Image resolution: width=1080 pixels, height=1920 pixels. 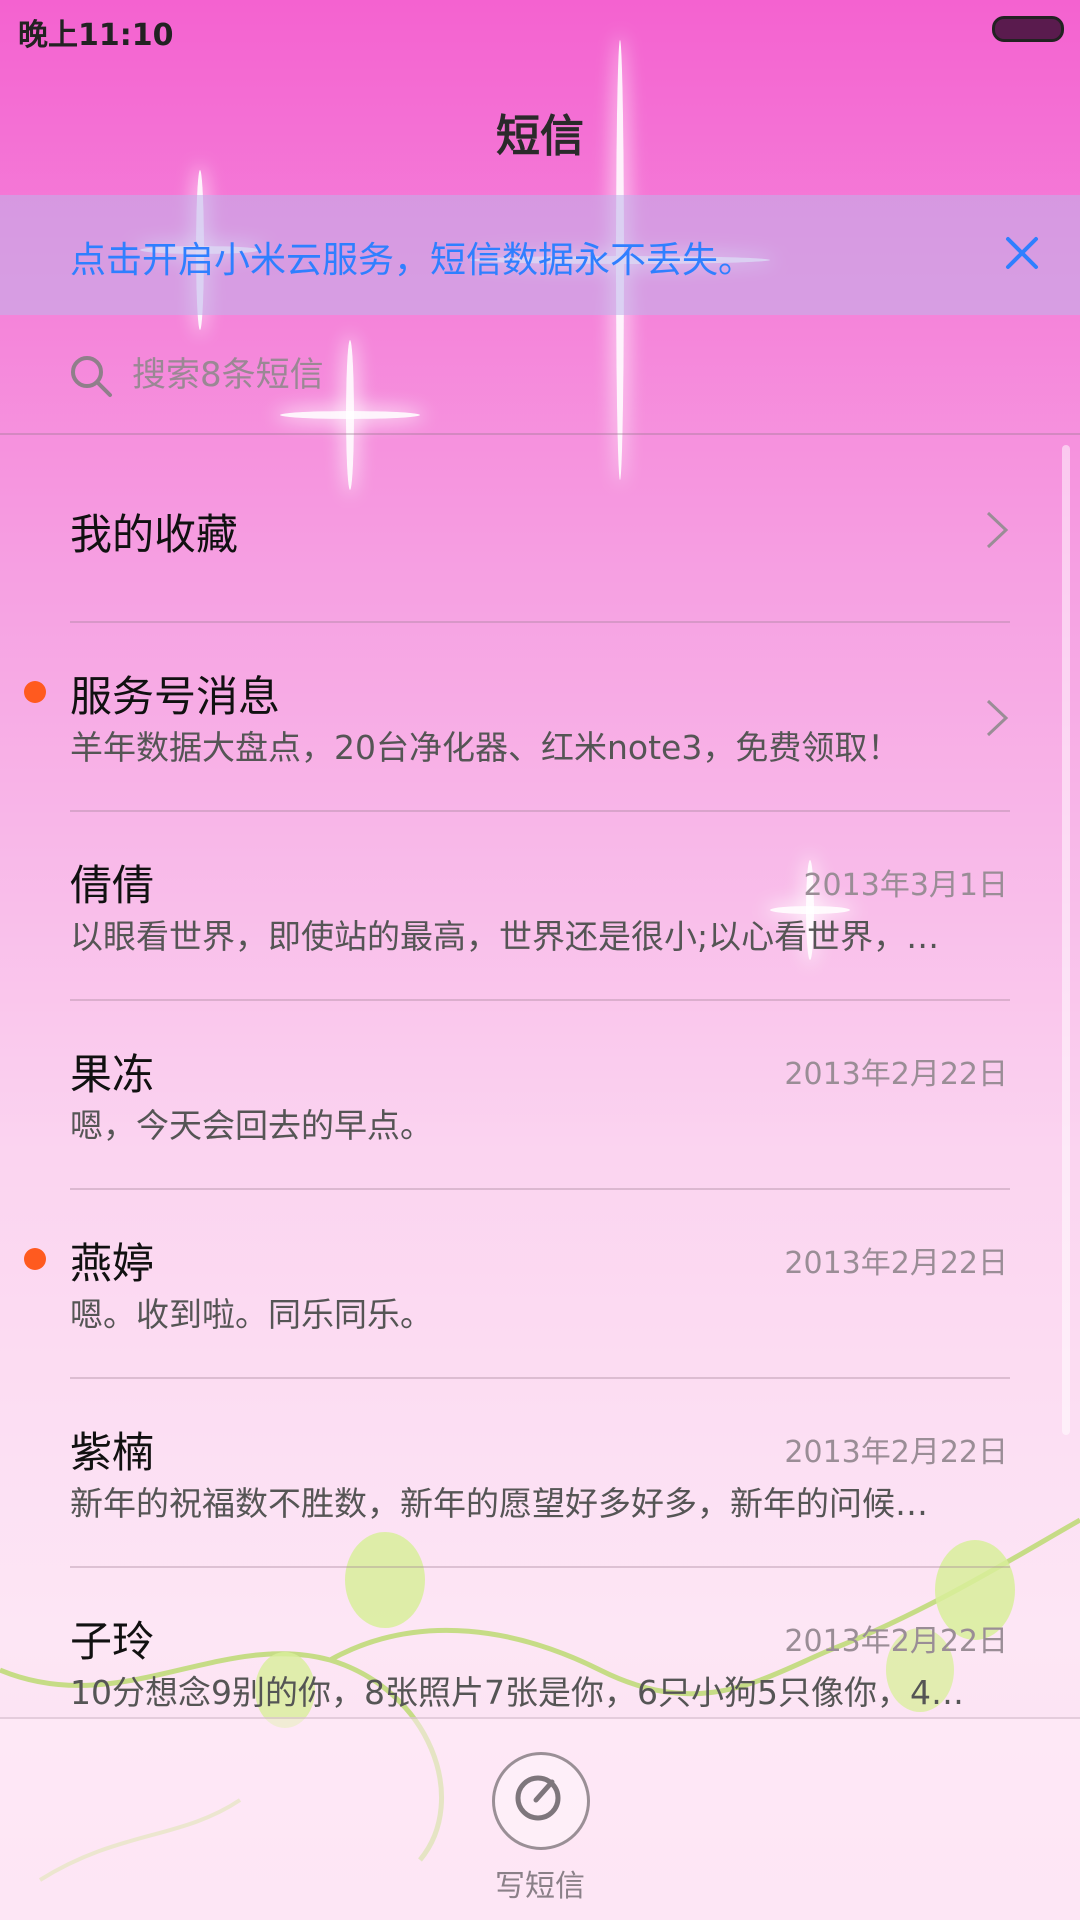 What do you see at coordinates (91, 376) in the screenshot?
I see `search-icon` at bounding box center [91, 376].